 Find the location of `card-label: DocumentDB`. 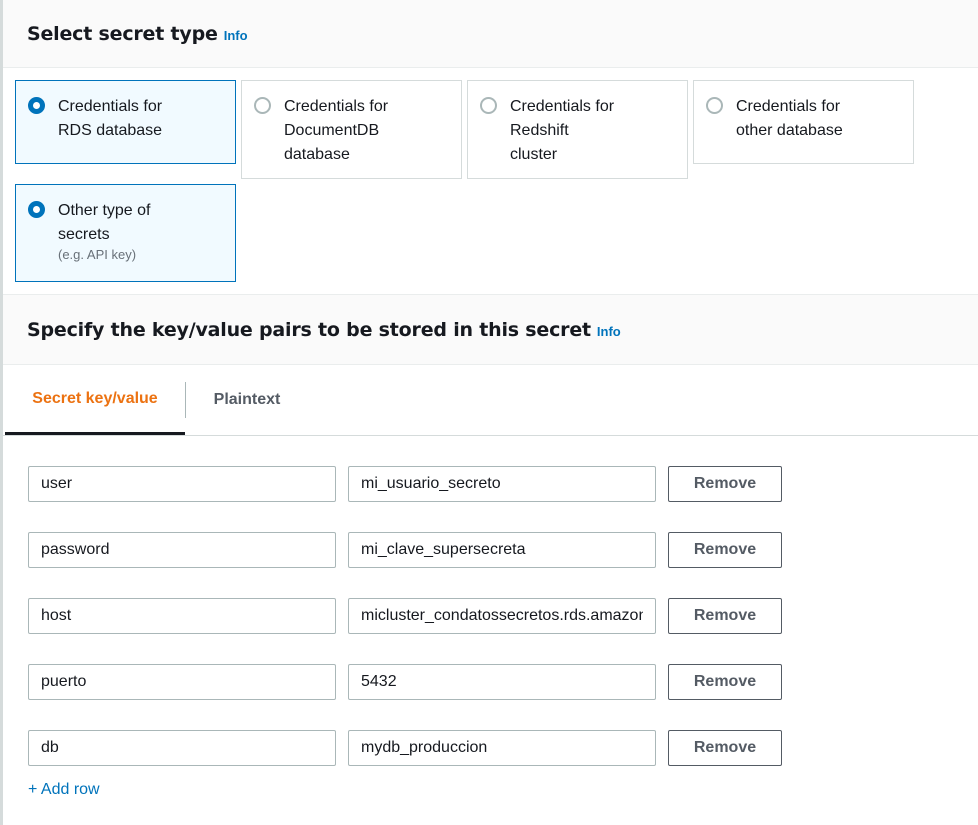

card-label: DocumentDB is located at coordinates (332, 130).